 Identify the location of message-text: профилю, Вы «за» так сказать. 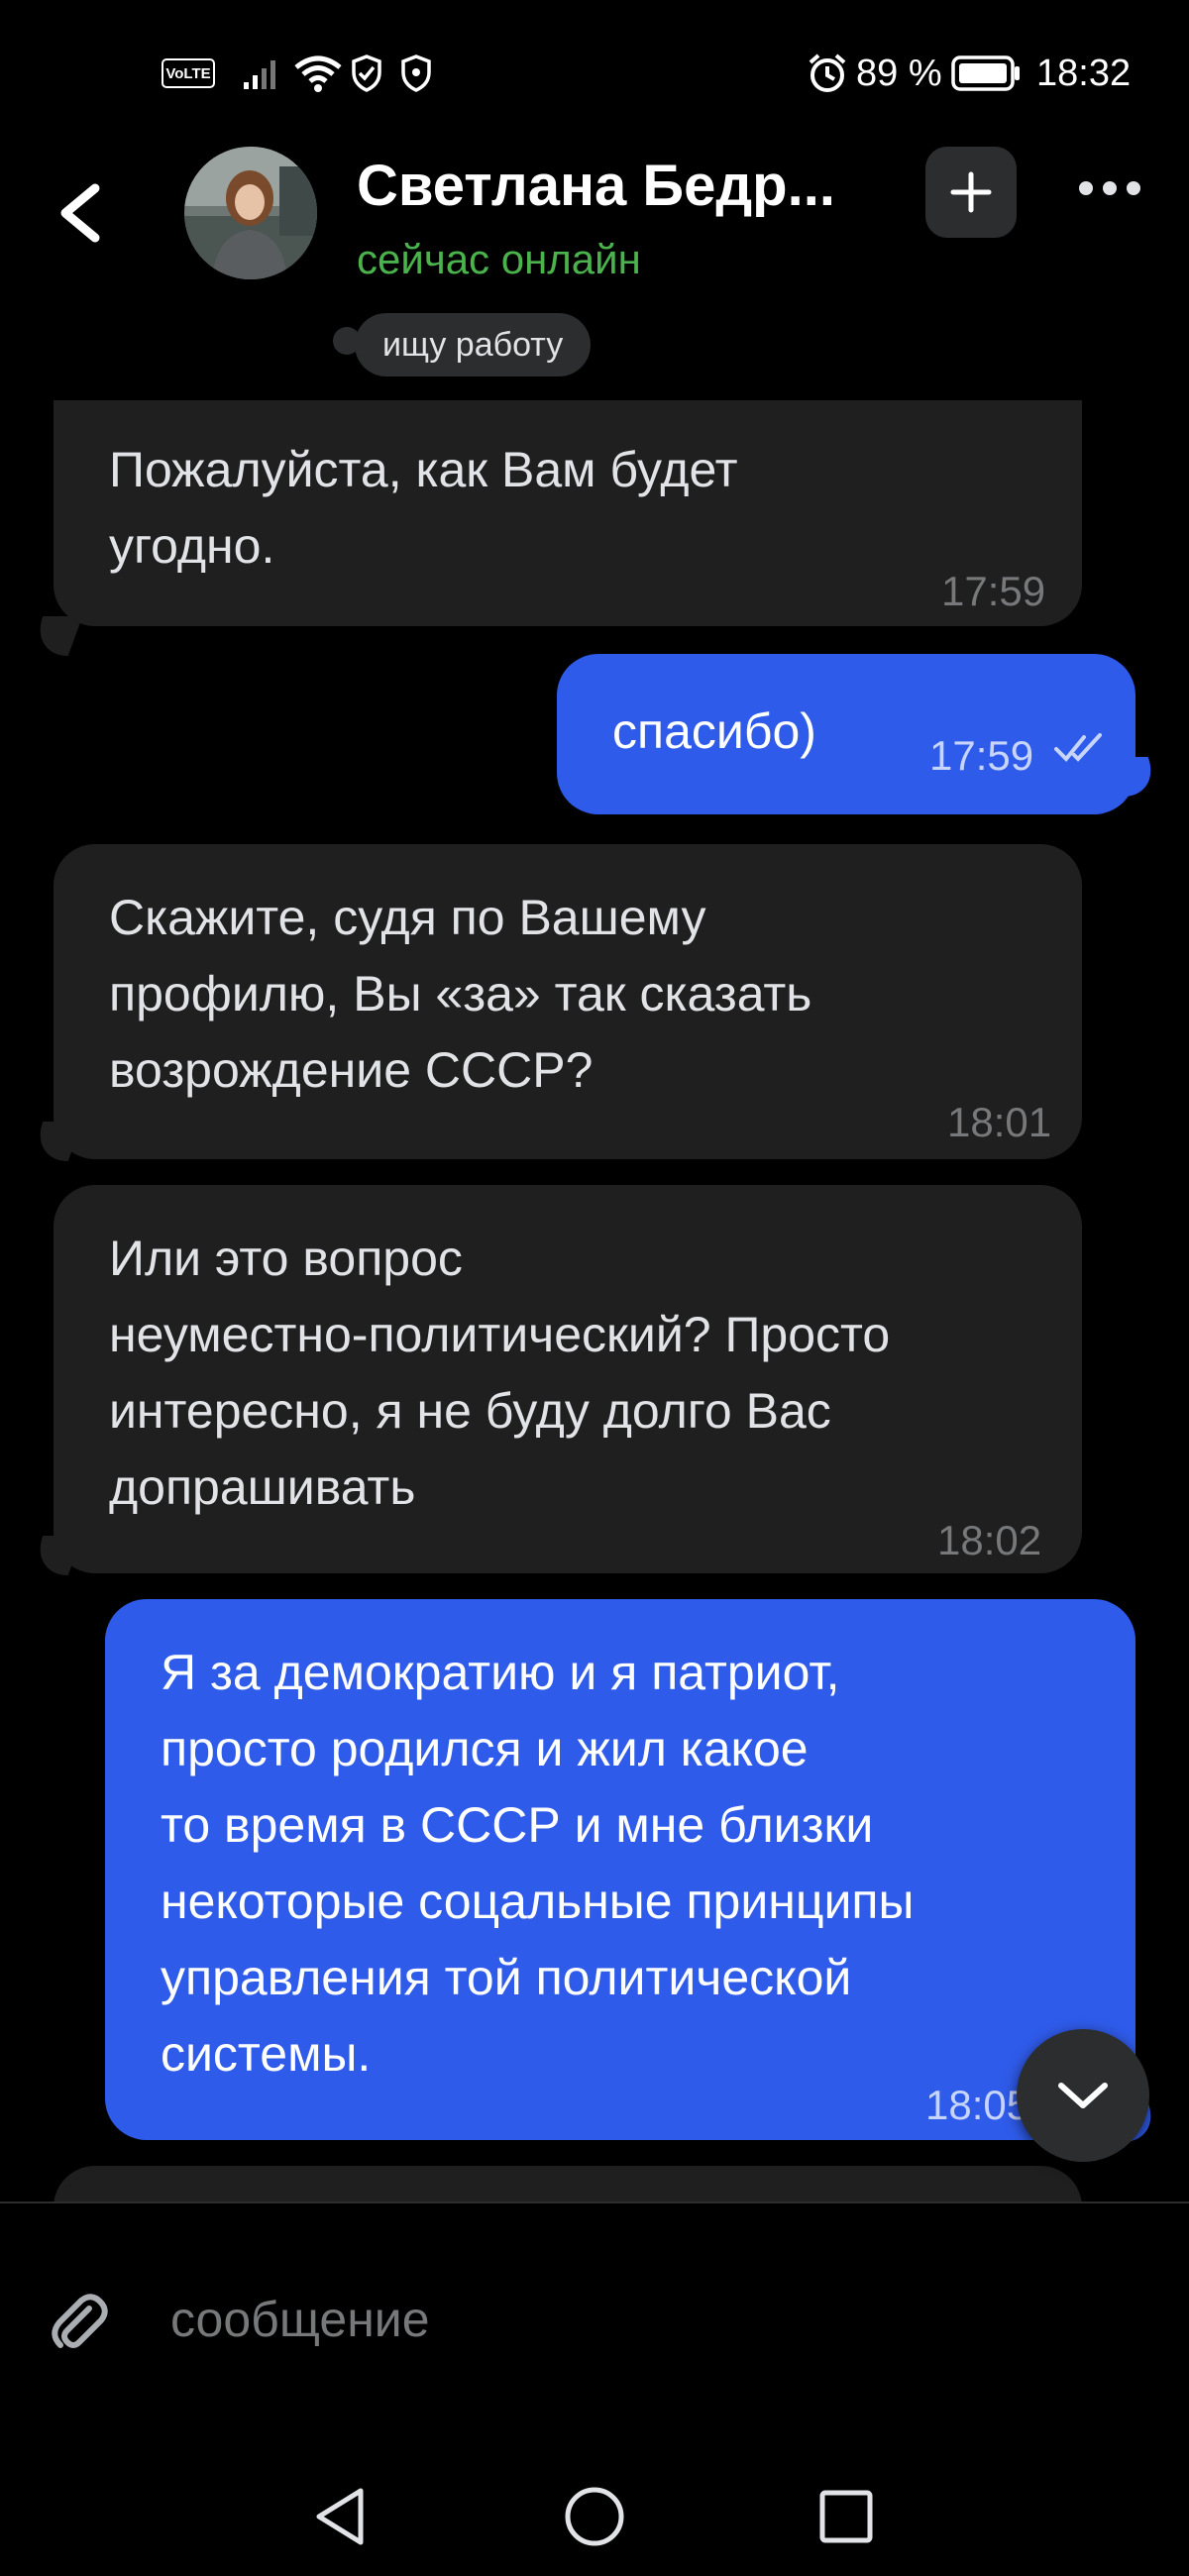
(461, 993).